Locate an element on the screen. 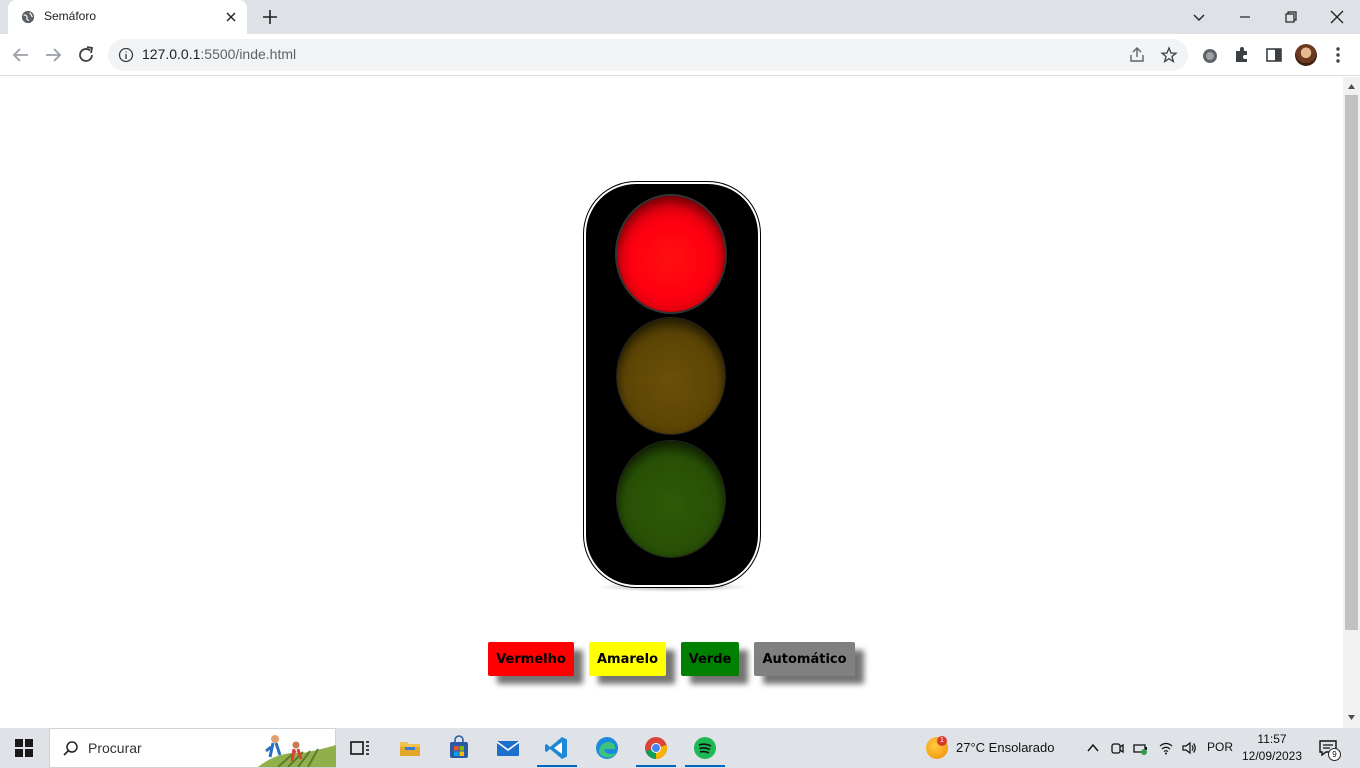 This screenshot has height=768, width=1360. clock-time: 11:57 is located at coordinates (1272, 739).